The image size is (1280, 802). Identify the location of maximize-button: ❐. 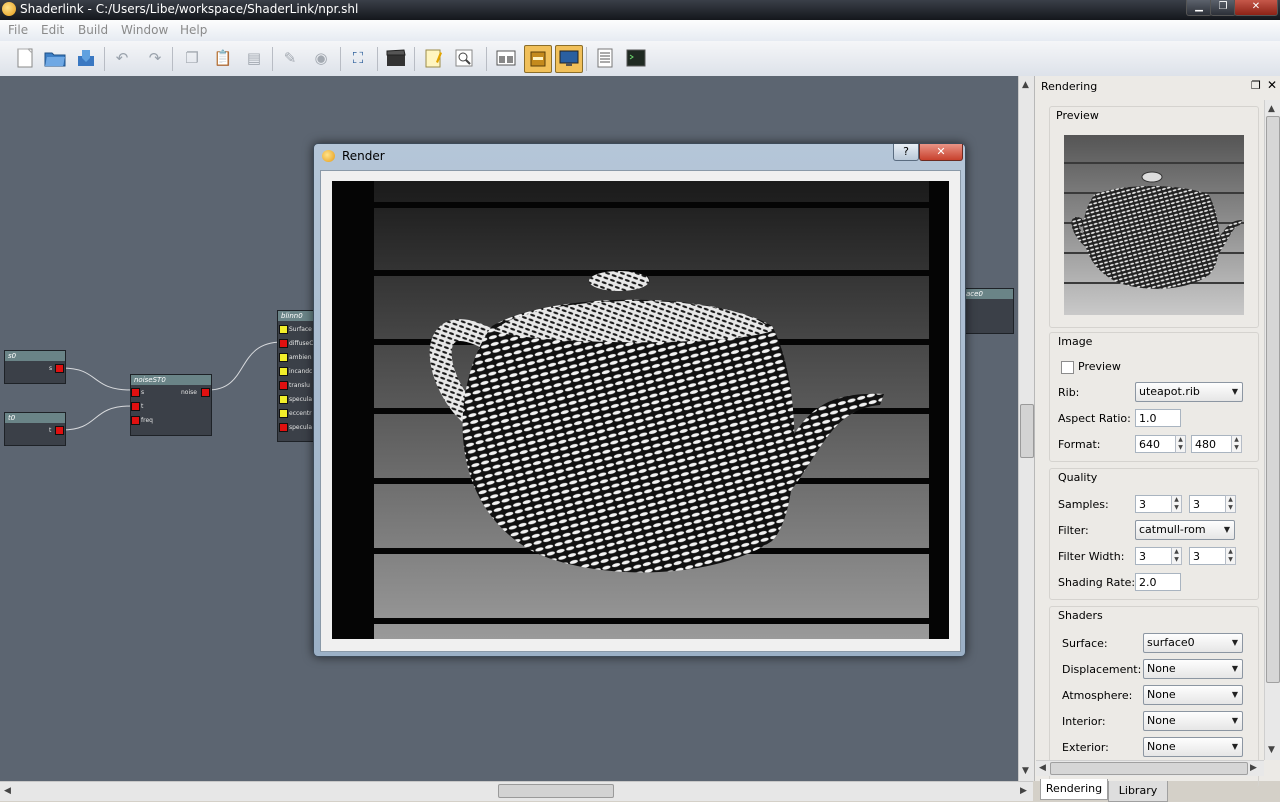
(1223, 8).